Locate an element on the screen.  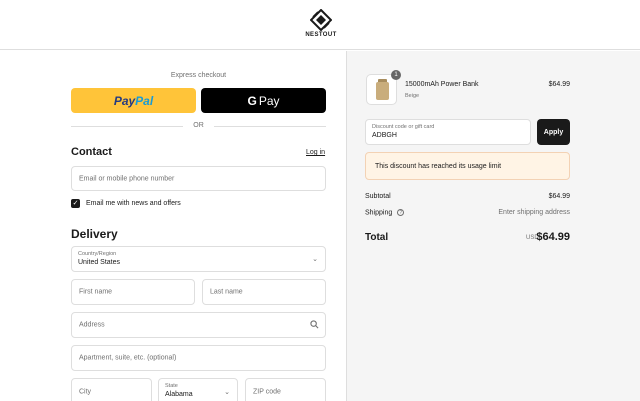
zip-placeholder: ZIP code is located at coordinates (267, 392).